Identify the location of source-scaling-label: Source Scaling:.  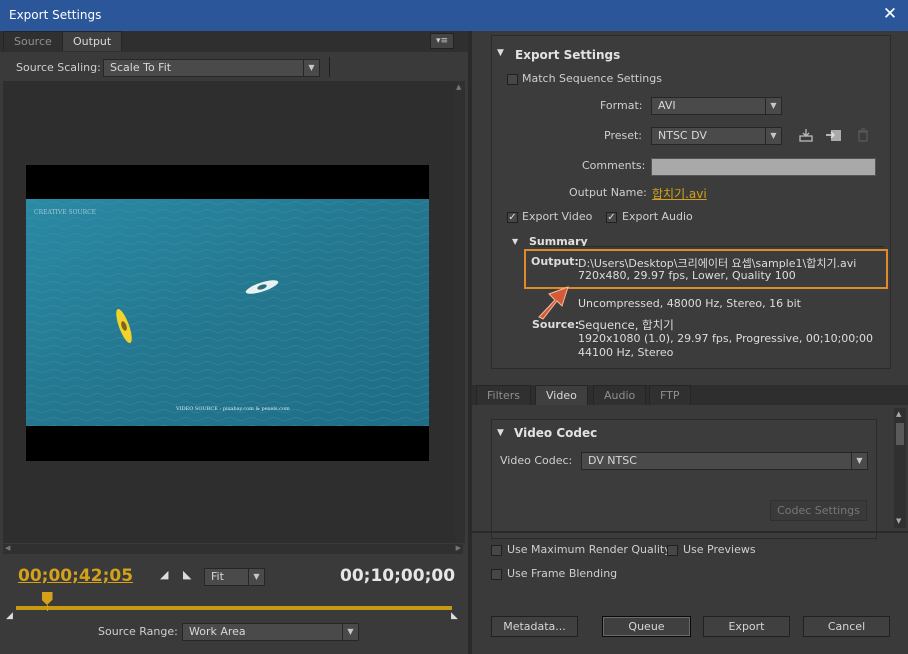
(58, 67).